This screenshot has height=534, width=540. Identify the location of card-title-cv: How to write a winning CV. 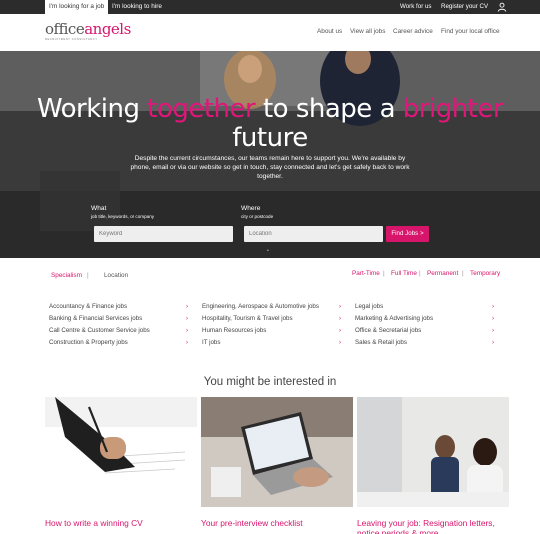
(121, 523).